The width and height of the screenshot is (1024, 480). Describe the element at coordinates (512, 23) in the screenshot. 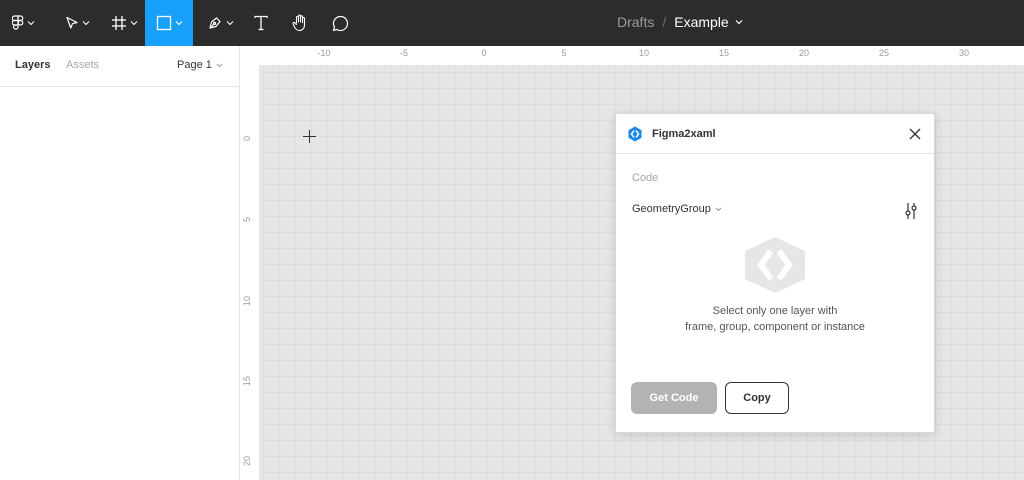

I see `toolbar: Drafts / Example` at that location.